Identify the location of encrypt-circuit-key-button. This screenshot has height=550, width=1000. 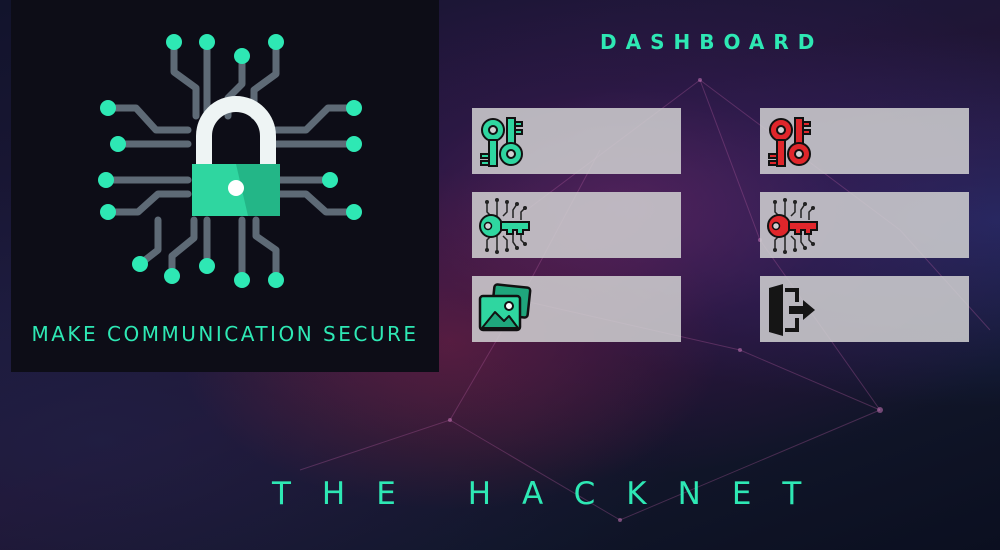
(576, 225).